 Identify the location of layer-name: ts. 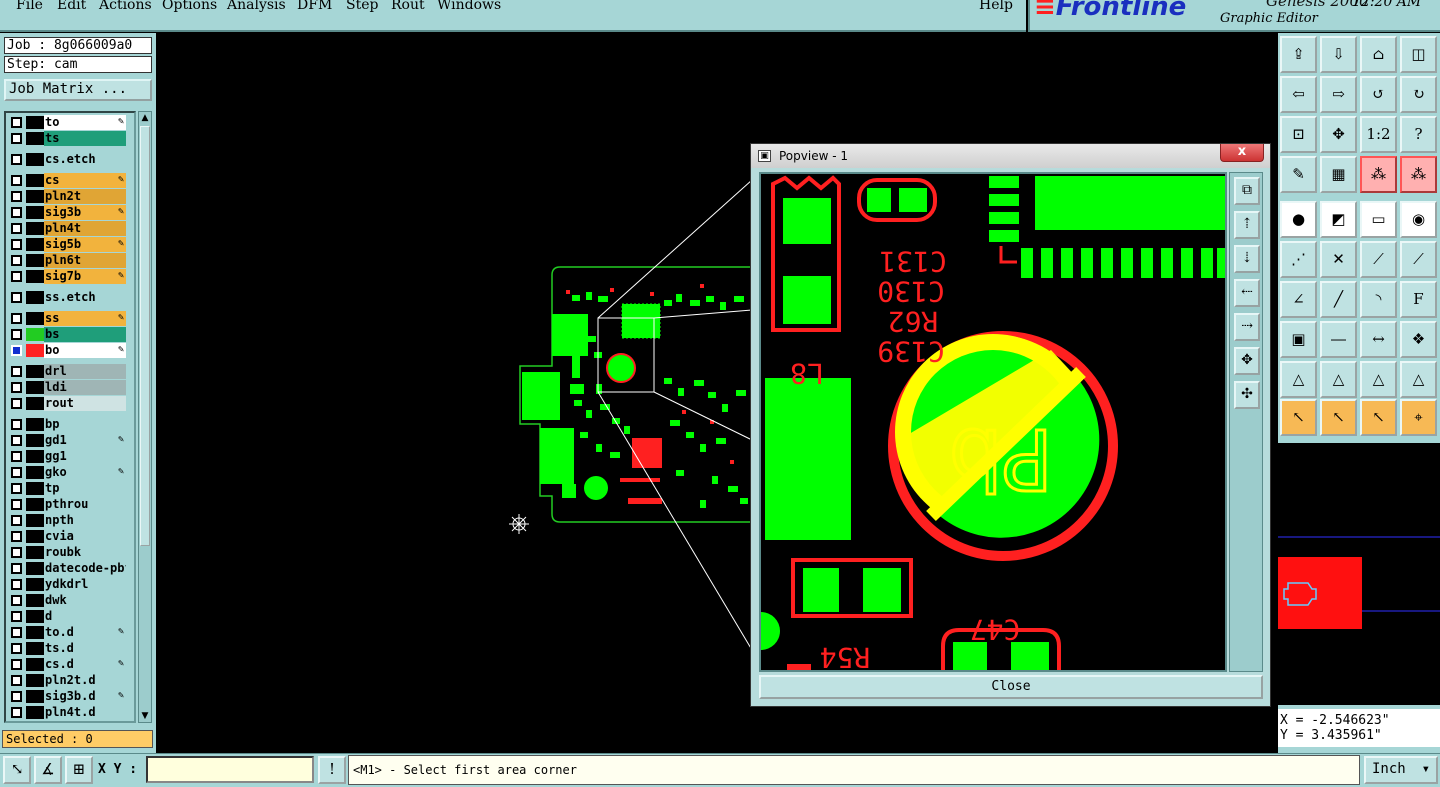
(85, 138).